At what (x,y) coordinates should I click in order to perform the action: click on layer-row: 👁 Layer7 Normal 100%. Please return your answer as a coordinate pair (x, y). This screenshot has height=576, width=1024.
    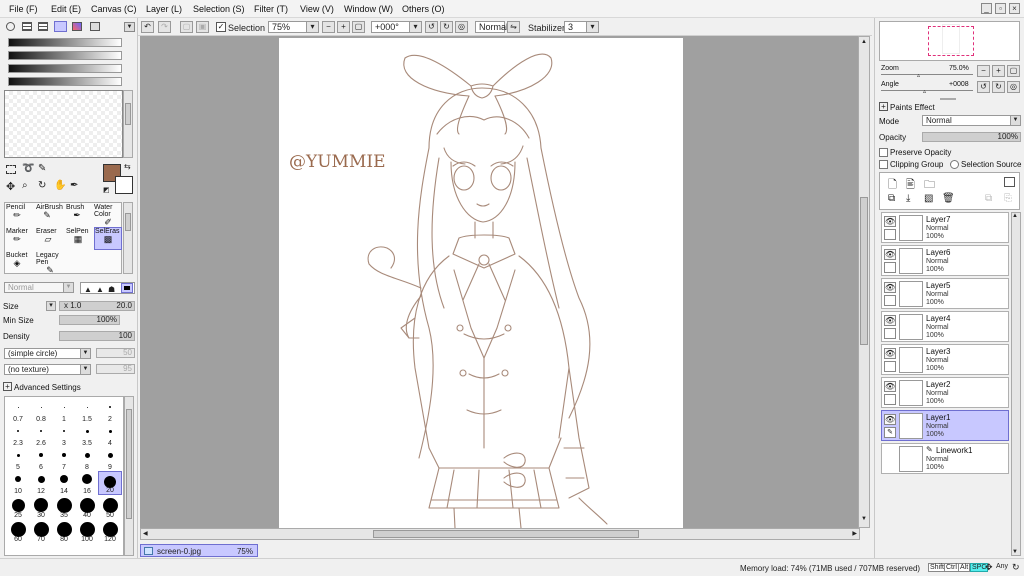
    Looking at the image, I should click on (945, 227).